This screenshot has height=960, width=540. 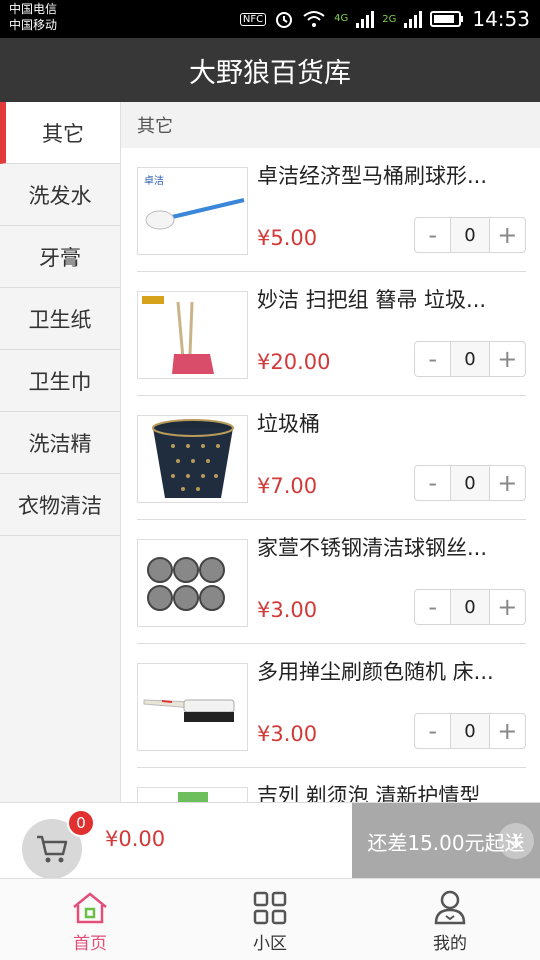 I want to click on nfc-icon: NFC, so click(x=253, y=19).